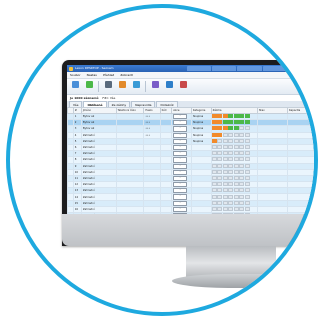 The image size is (327, 320). Describe the element at coordinates (119, 104) in the screenshot. I see `tab-2: Ze zálohy` at that location.